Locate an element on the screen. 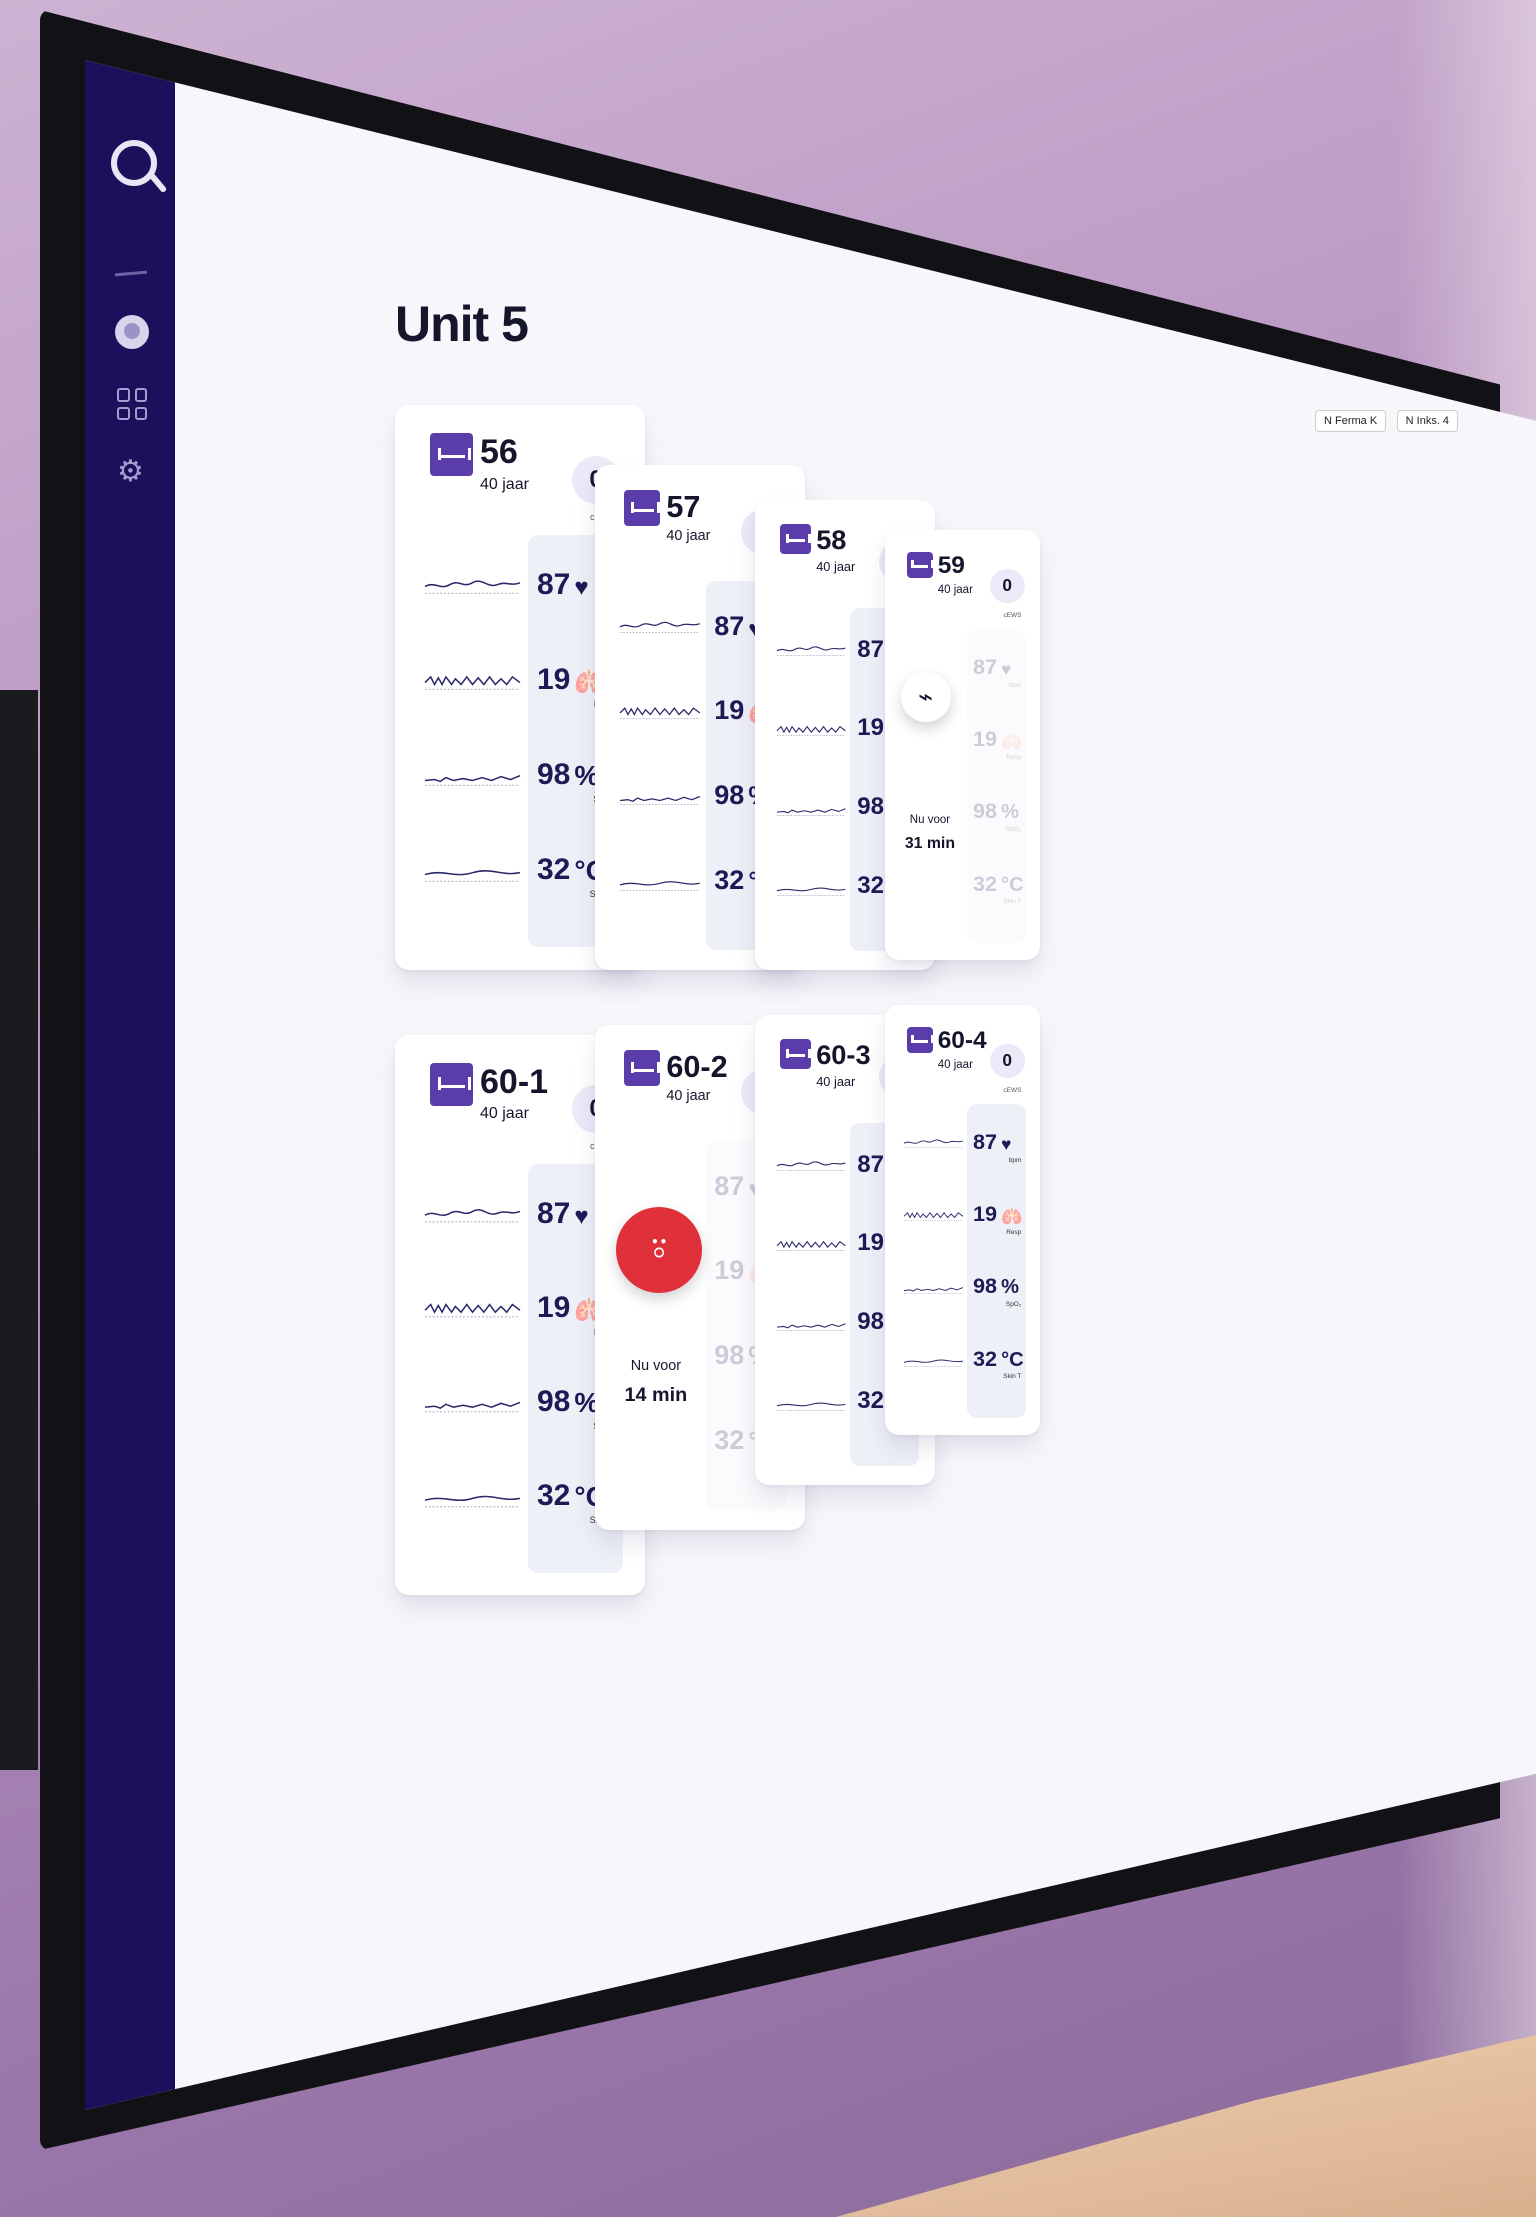  alert-label: Nu voor is located at coordinates (656, 1366).